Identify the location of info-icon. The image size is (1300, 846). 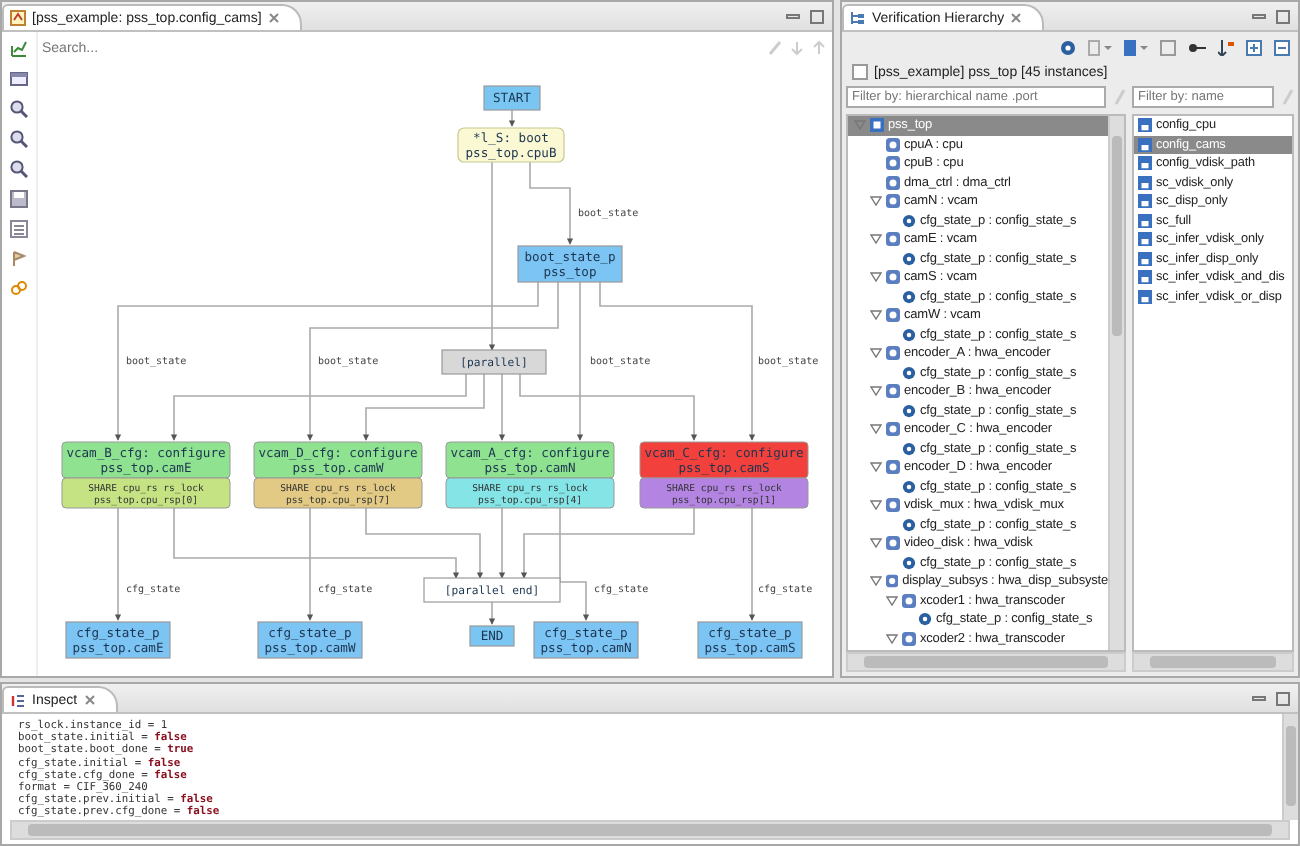
(18, 700).